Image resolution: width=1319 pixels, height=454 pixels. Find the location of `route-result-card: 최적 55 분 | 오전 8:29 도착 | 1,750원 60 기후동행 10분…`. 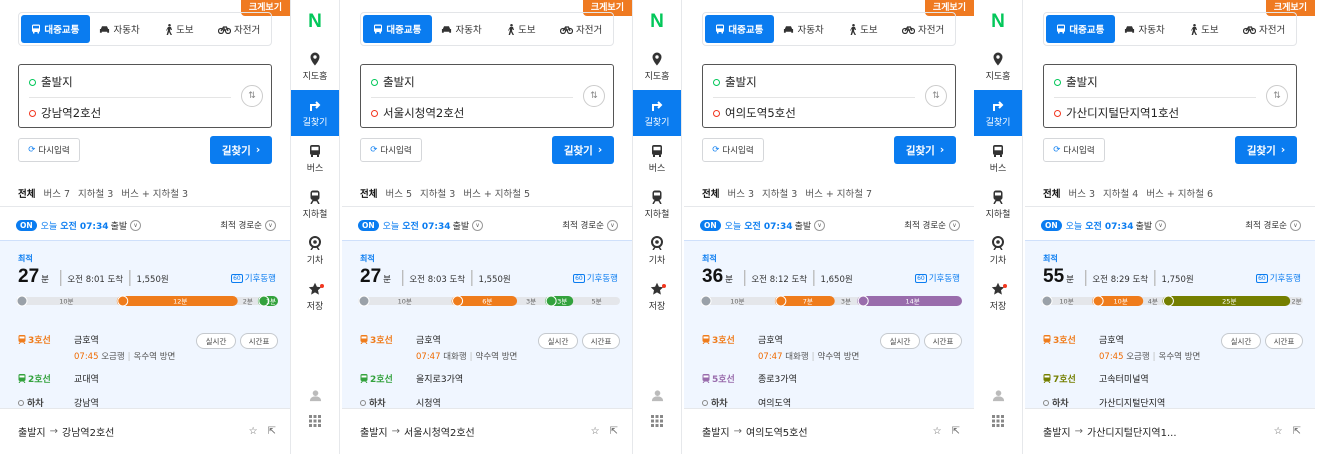

route-result-card: 최적 55 분 | 오전 8:29 도착 | 1,750원 60 기후동행 10분… is located at coordinates (1170, 324).